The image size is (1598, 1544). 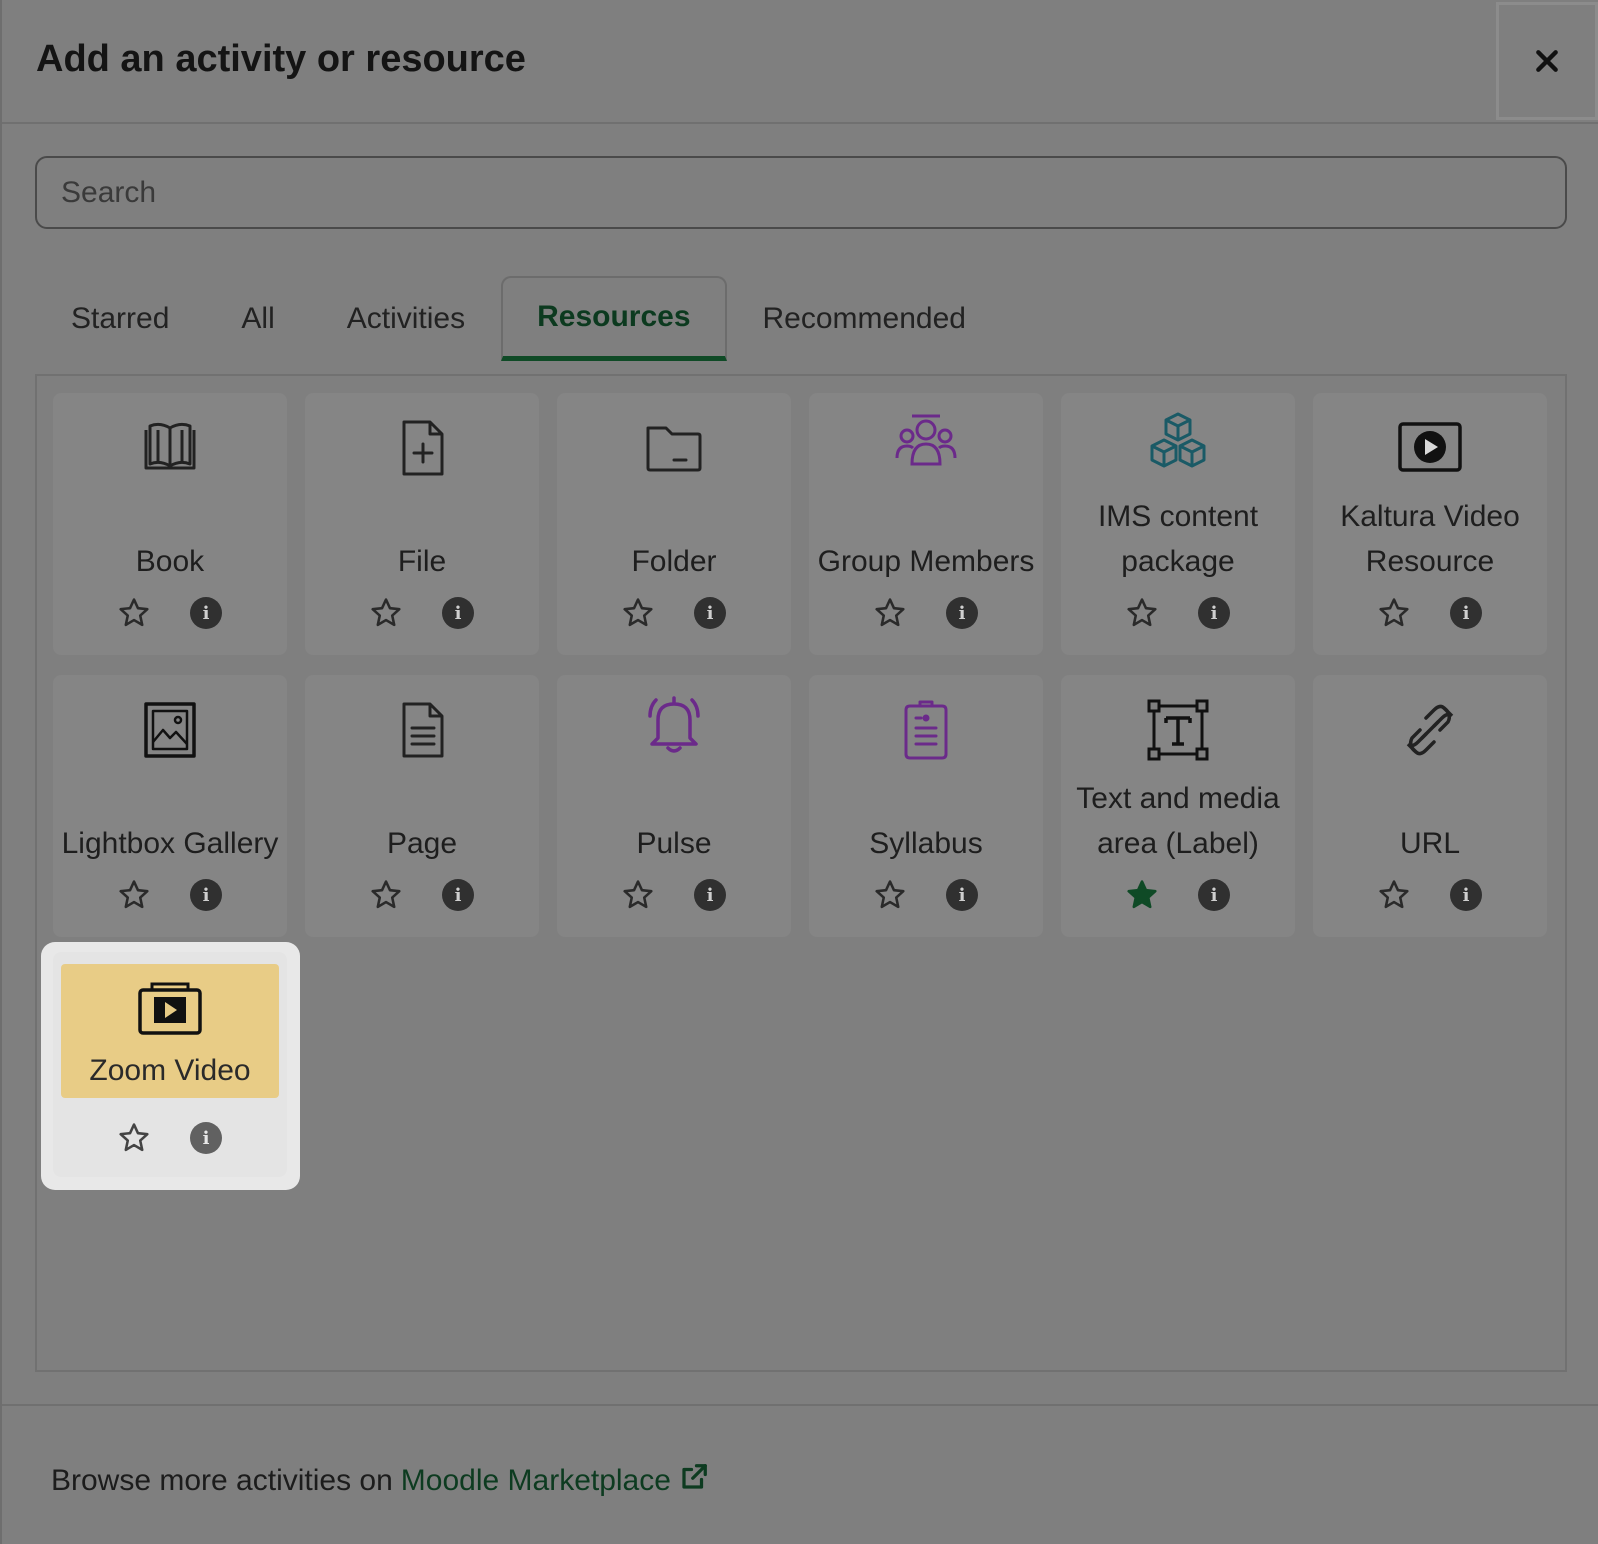 I want to click on tile-kaltura-video-resource: Kaltura Video Resource i, so click(x=1430, y=524).